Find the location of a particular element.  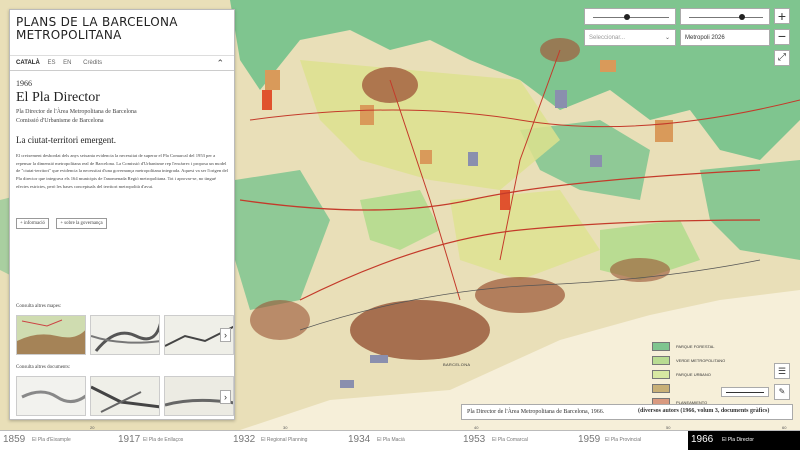

timeline-year: 1917 is located at coordinates (129, 439).